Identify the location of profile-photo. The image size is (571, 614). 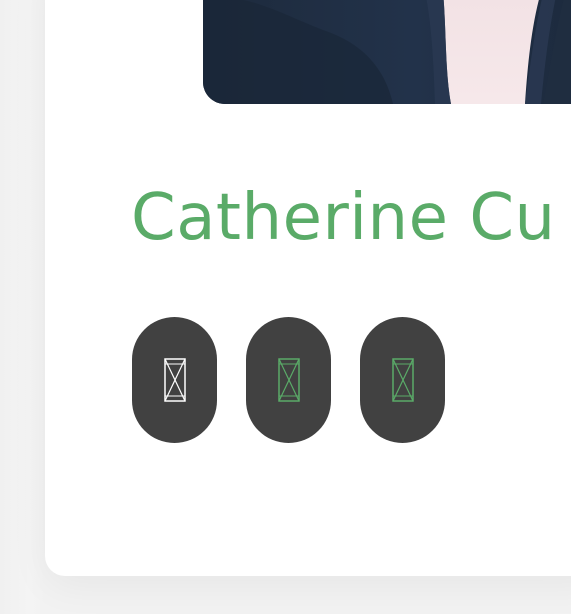
(387, 52).